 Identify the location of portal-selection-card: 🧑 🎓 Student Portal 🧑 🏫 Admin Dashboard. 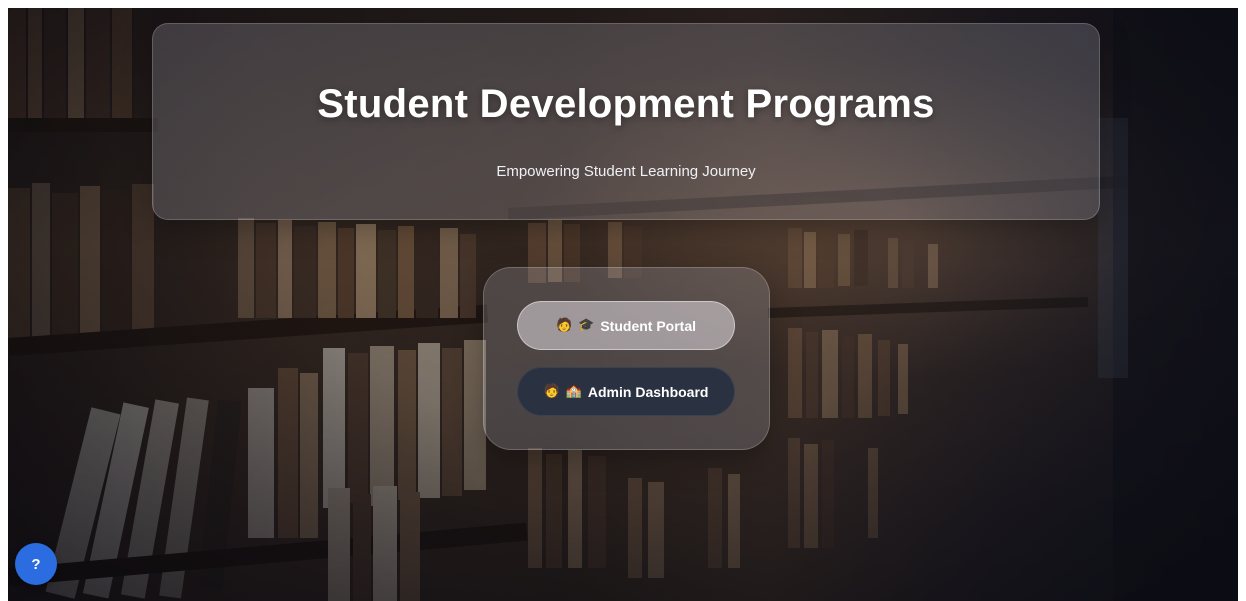
(626, 358).